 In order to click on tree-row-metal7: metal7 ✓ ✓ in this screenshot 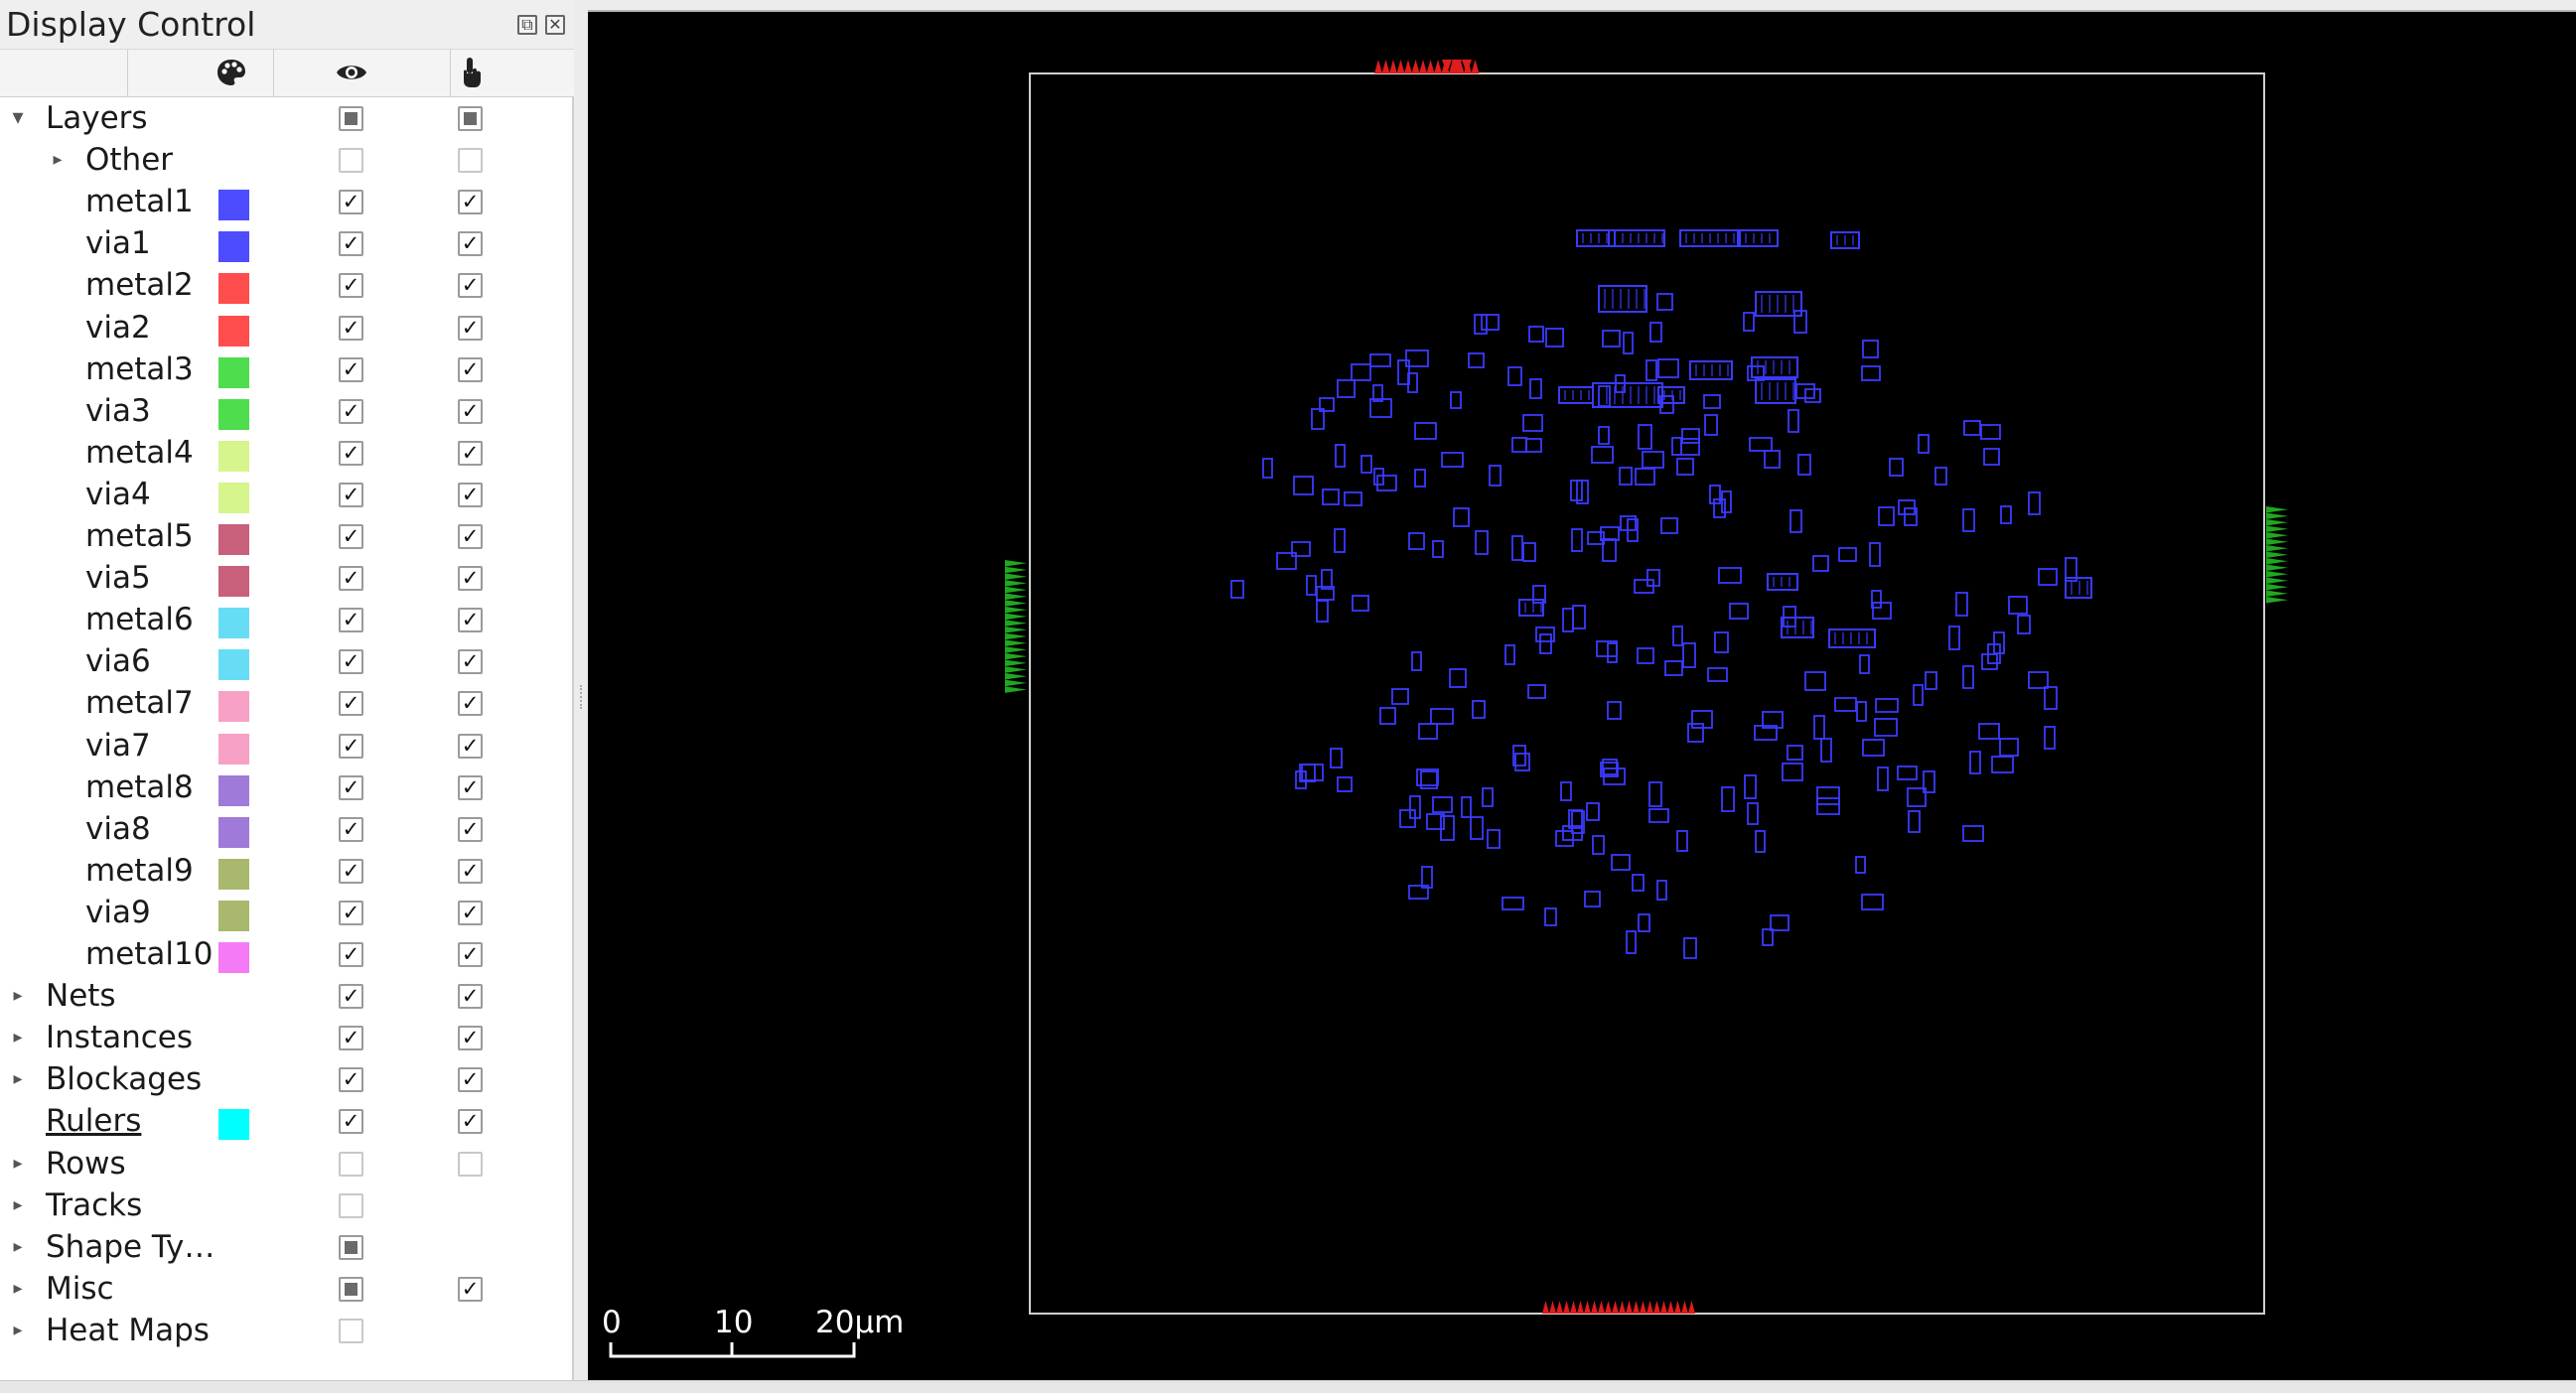, I will do `click(286, 703)`.